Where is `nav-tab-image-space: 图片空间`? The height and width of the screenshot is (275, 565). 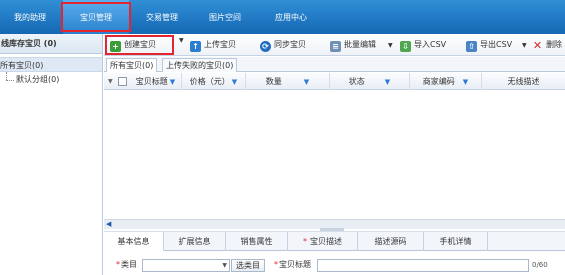
nav-tab-image-space: 图片空间 is located at coordinates (225, 17).